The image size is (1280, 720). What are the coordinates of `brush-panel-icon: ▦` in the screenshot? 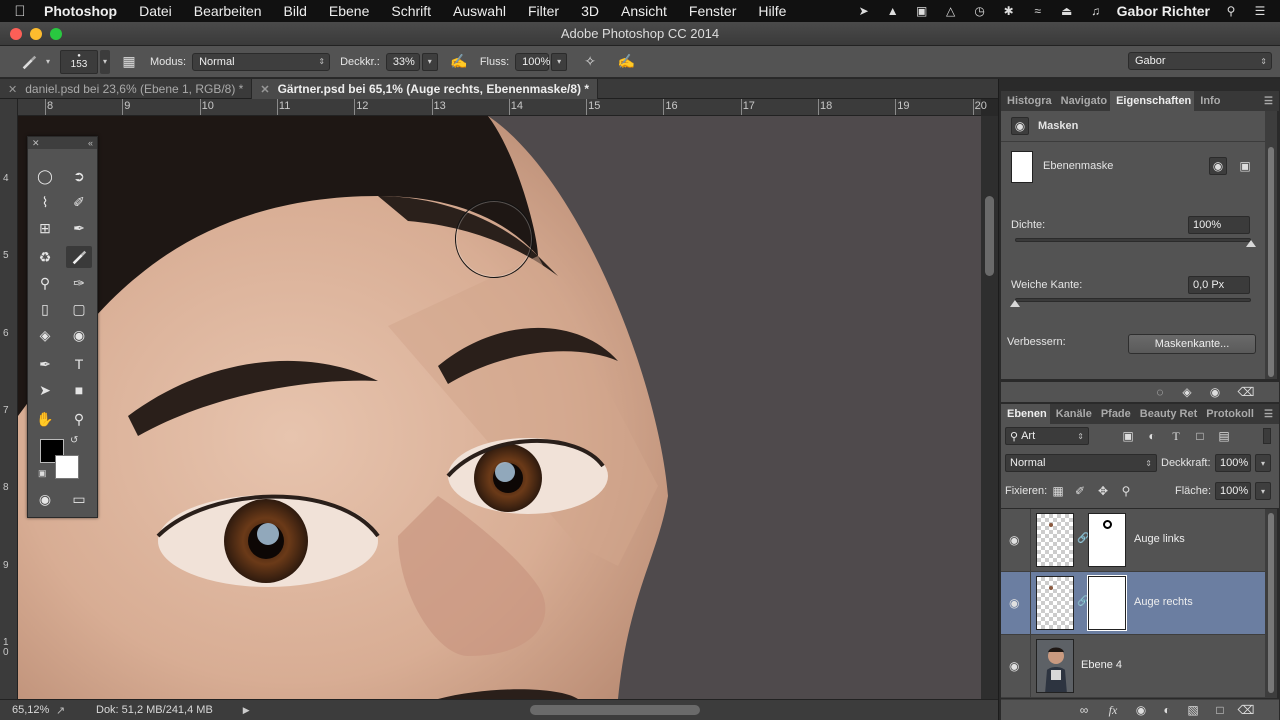 It's located at (129, 62).